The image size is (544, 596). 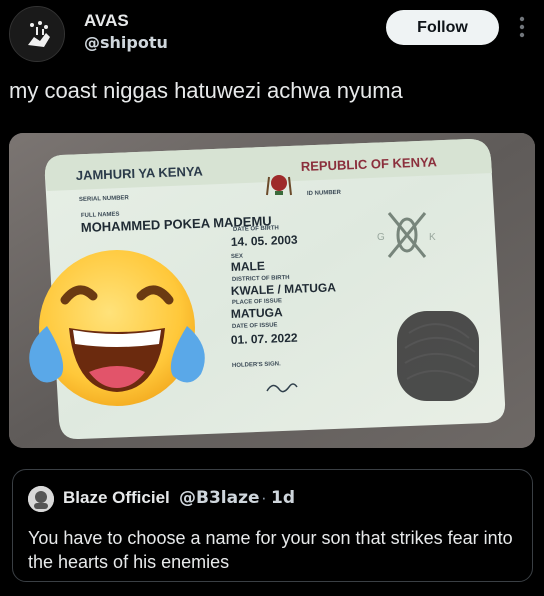 What do you see at coordinates (257, 313) in the screenshot?
I see `card-place: MATUGA` at bounding box center [257, 313].